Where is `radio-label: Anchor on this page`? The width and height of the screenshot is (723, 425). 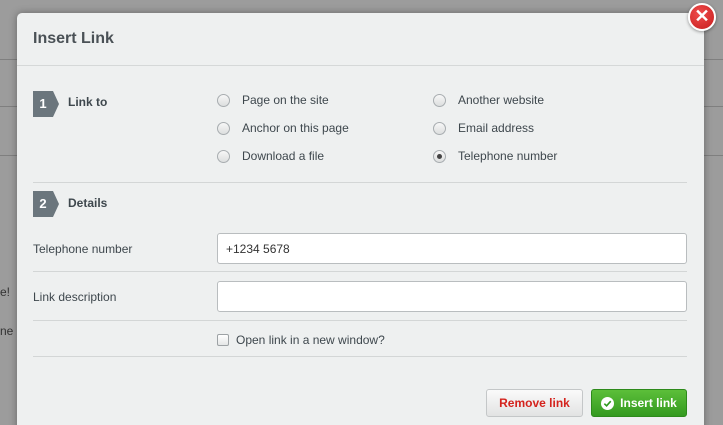
radio-label: Anchor on this page is located at coordinates (295, 128).